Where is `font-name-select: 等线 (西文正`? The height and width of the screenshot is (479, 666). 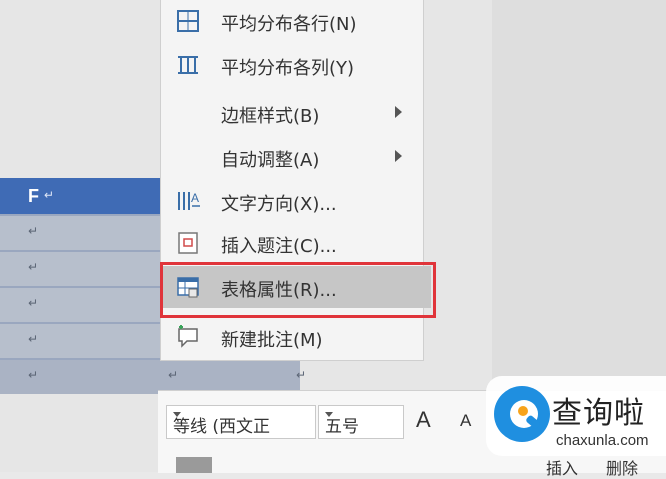 font-name-select: 等线 (西文正 is located at coordinates (241, 422).